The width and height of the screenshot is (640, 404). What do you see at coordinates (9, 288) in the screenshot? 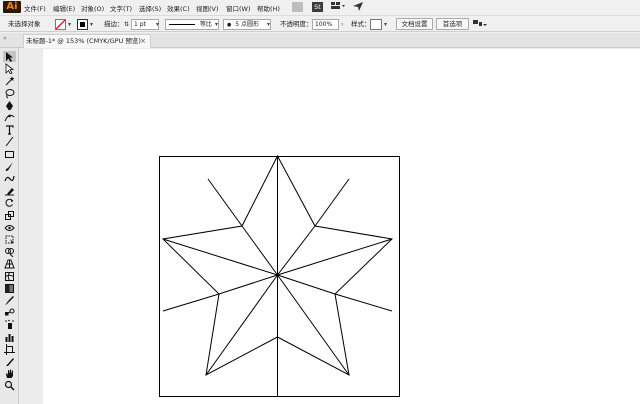
I see `gradient-tool-icon` at bounding box center [9, 288].